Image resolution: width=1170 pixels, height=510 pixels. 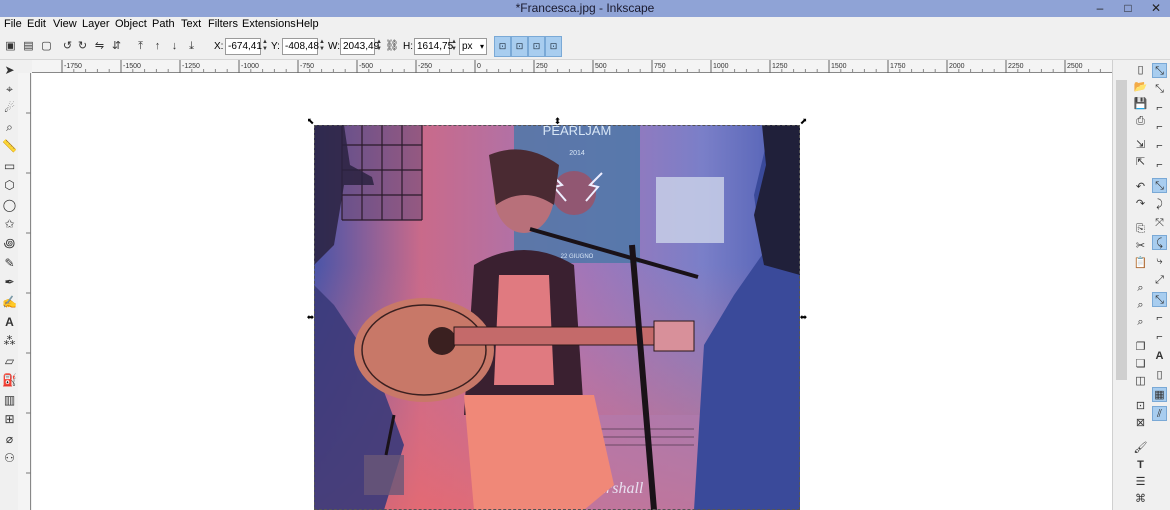 I want to click on vertical-ruler, so click(x=24, y=291).